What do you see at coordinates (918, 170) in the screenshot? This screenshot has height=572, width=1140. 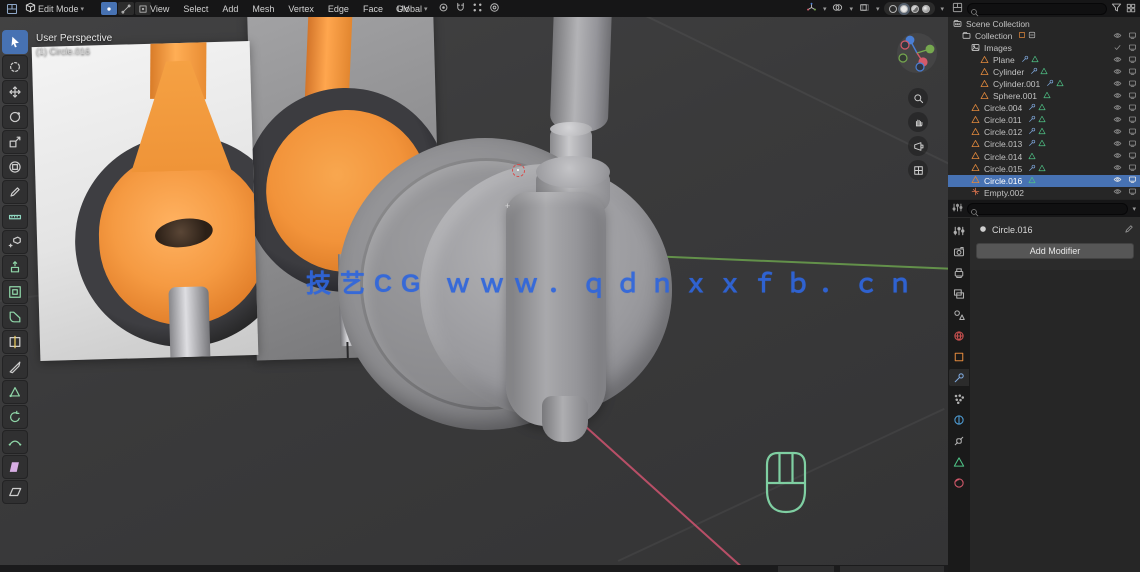 I see `ortho-grid-icon` at bounding box center [918, 170].